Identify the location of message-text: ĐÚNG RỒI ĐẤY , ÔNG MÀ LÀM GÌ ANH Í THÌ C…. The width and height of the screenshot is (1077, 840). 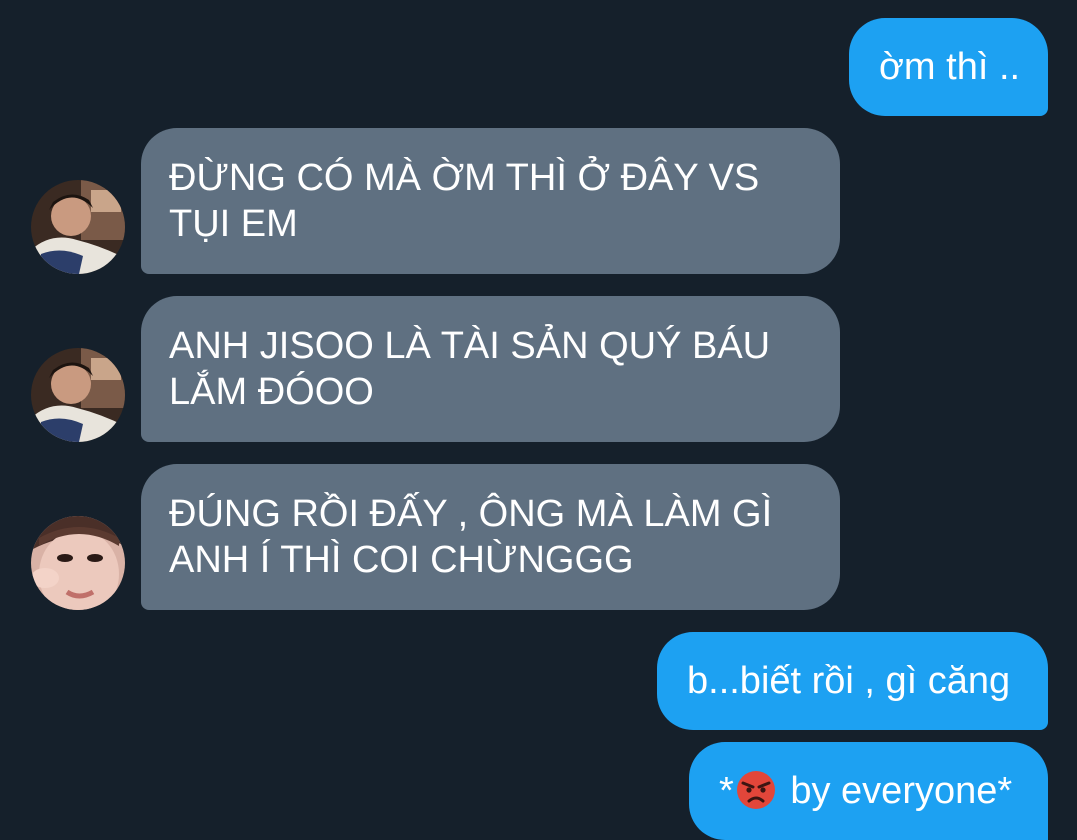
(471, 537).